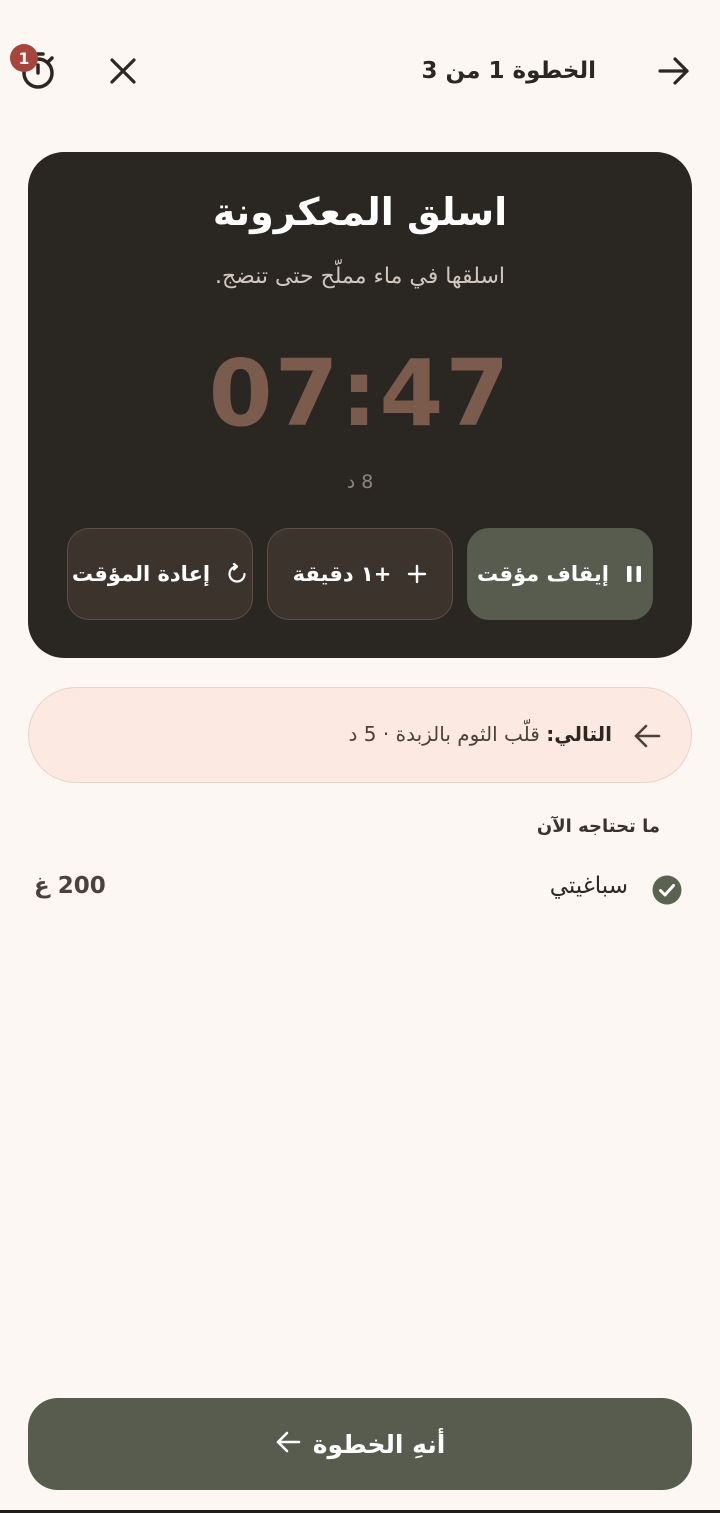  Describe the element at coordinates (360, 482) in the screenshot. I see `total-duration: 8 د` at that location.